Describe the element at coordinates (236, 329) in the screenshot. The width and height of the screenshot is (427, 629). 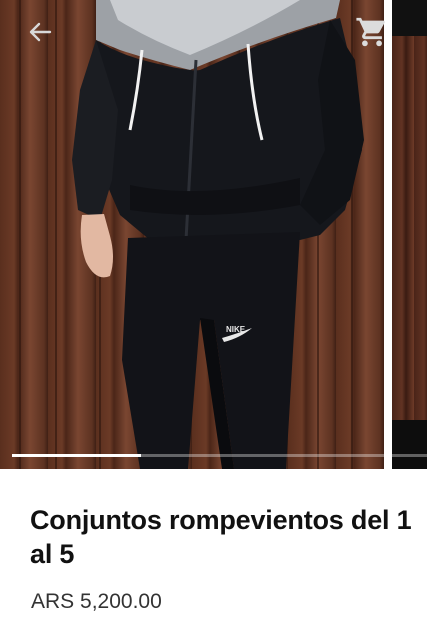
I see `brand-logo: NIKE` at that location.